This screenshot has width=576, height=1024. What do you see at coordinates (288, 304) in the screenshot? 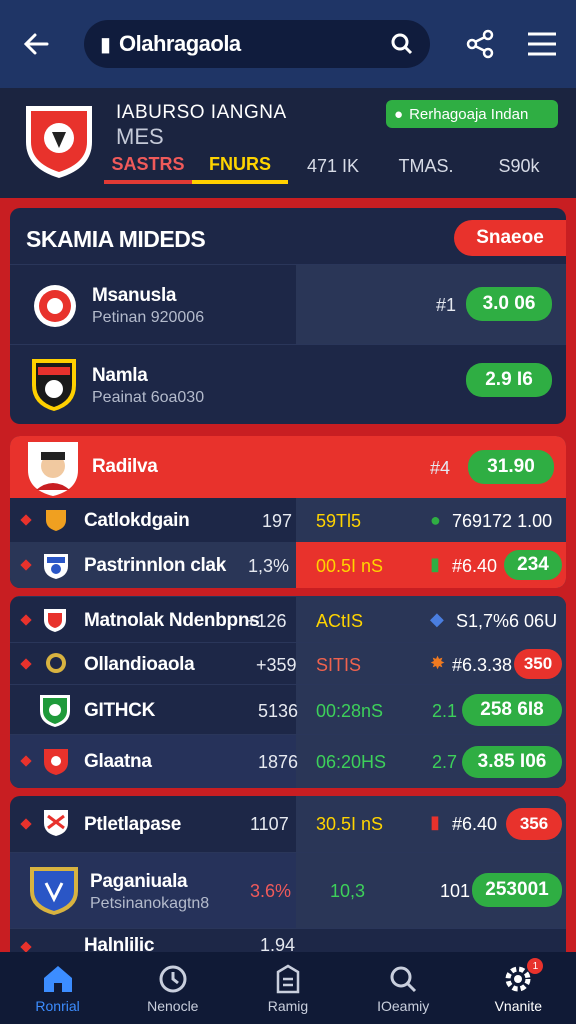
I see `list-item: Msanusla Petinan 920006 #1 3.0 06` at bounding box center [288, 304].